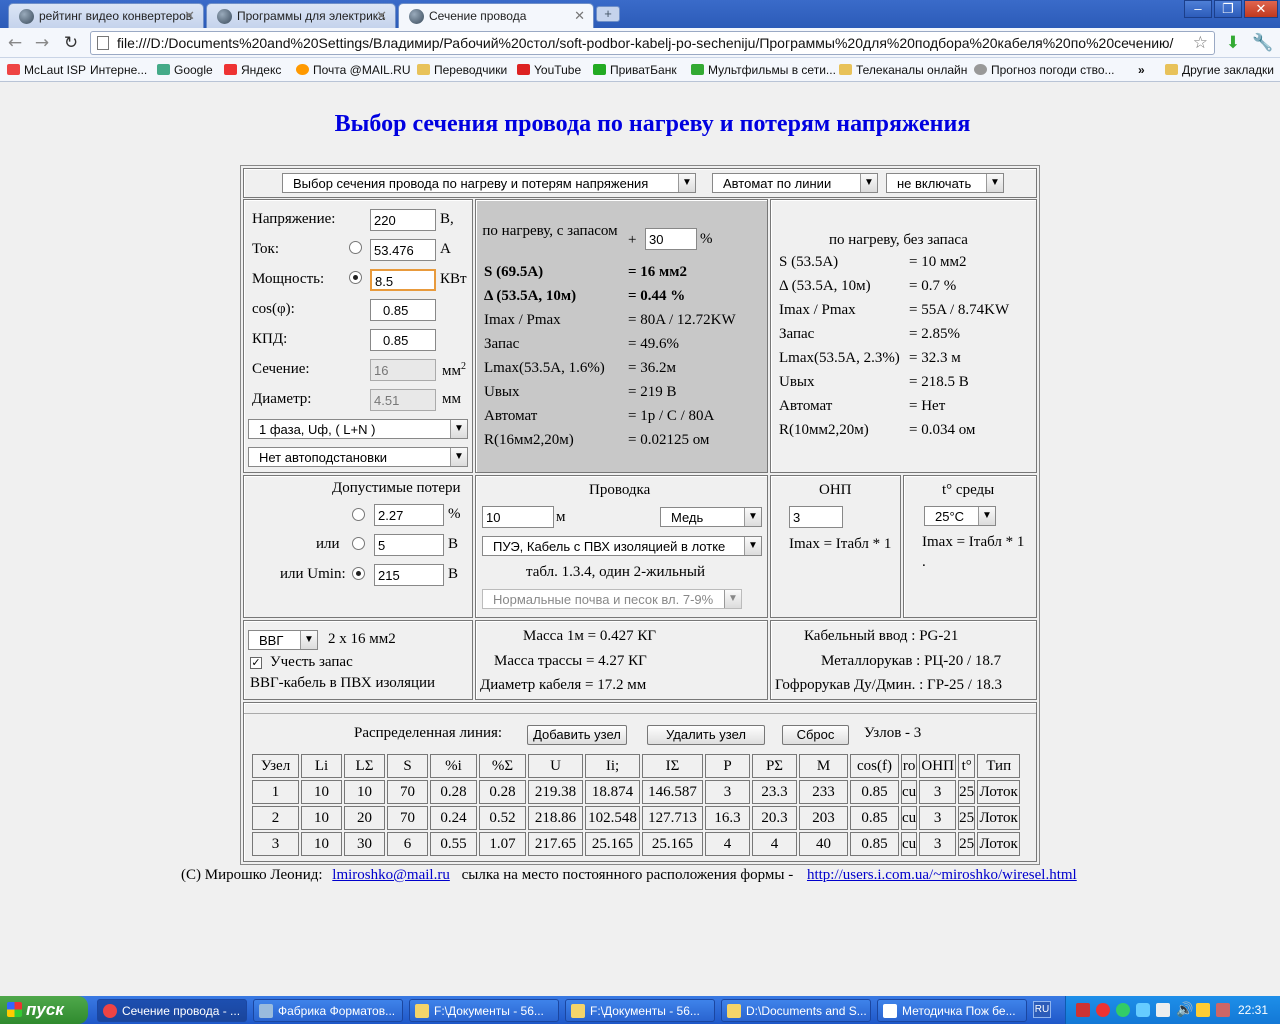 The height and width of the screenshot is (1024, 1280). I want to click on phase-select: 1 фаза, Uф, ( L+N ) ▼, so click(358, 429).